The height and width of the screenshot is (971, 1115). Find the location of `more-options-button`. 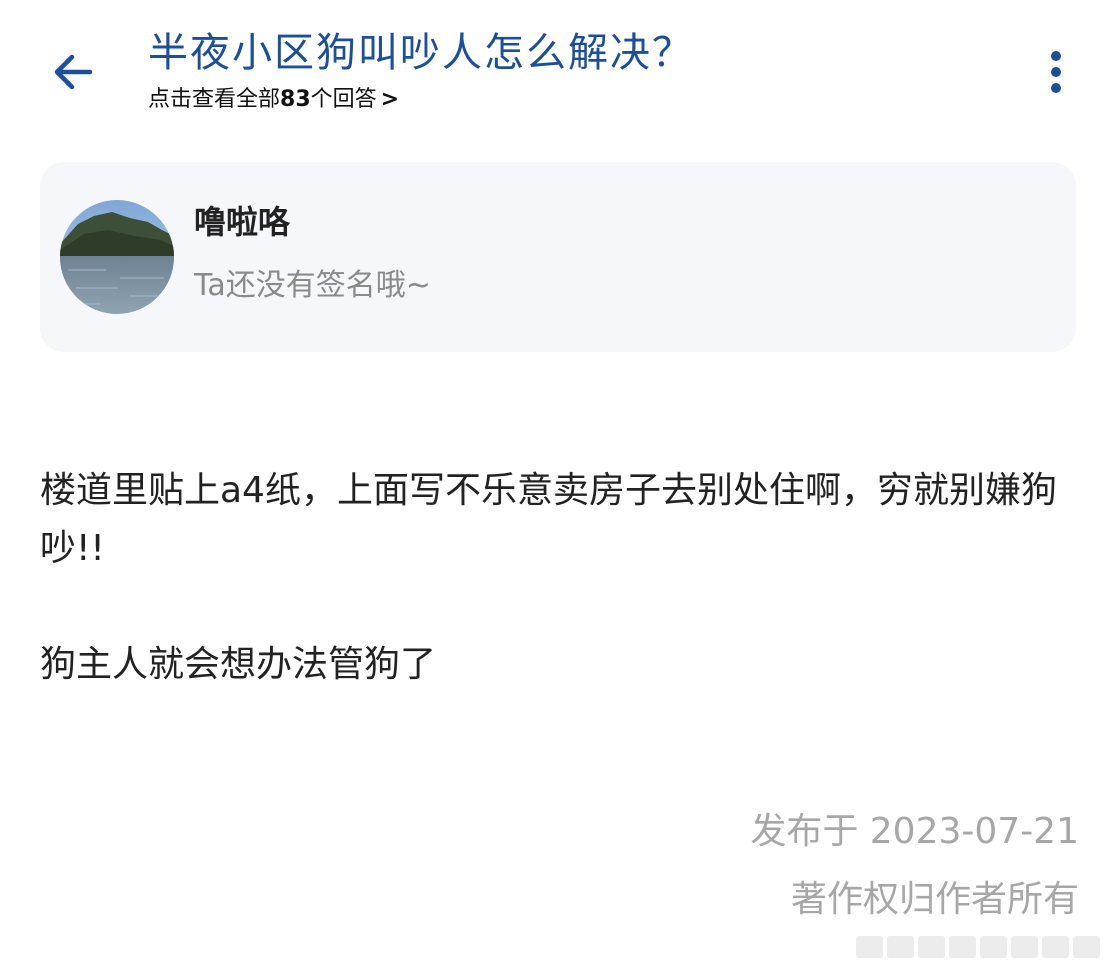

more-options-button is located at coordinates (1056, 72).